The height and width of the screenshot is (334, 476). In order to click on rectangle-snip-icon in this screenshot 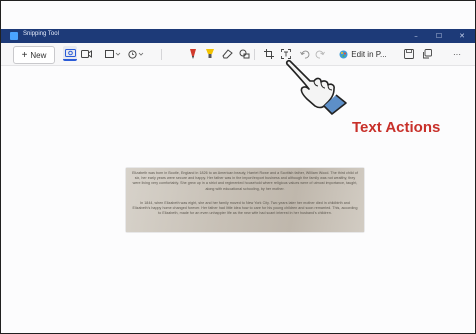, I will do `click(113, 54)`.